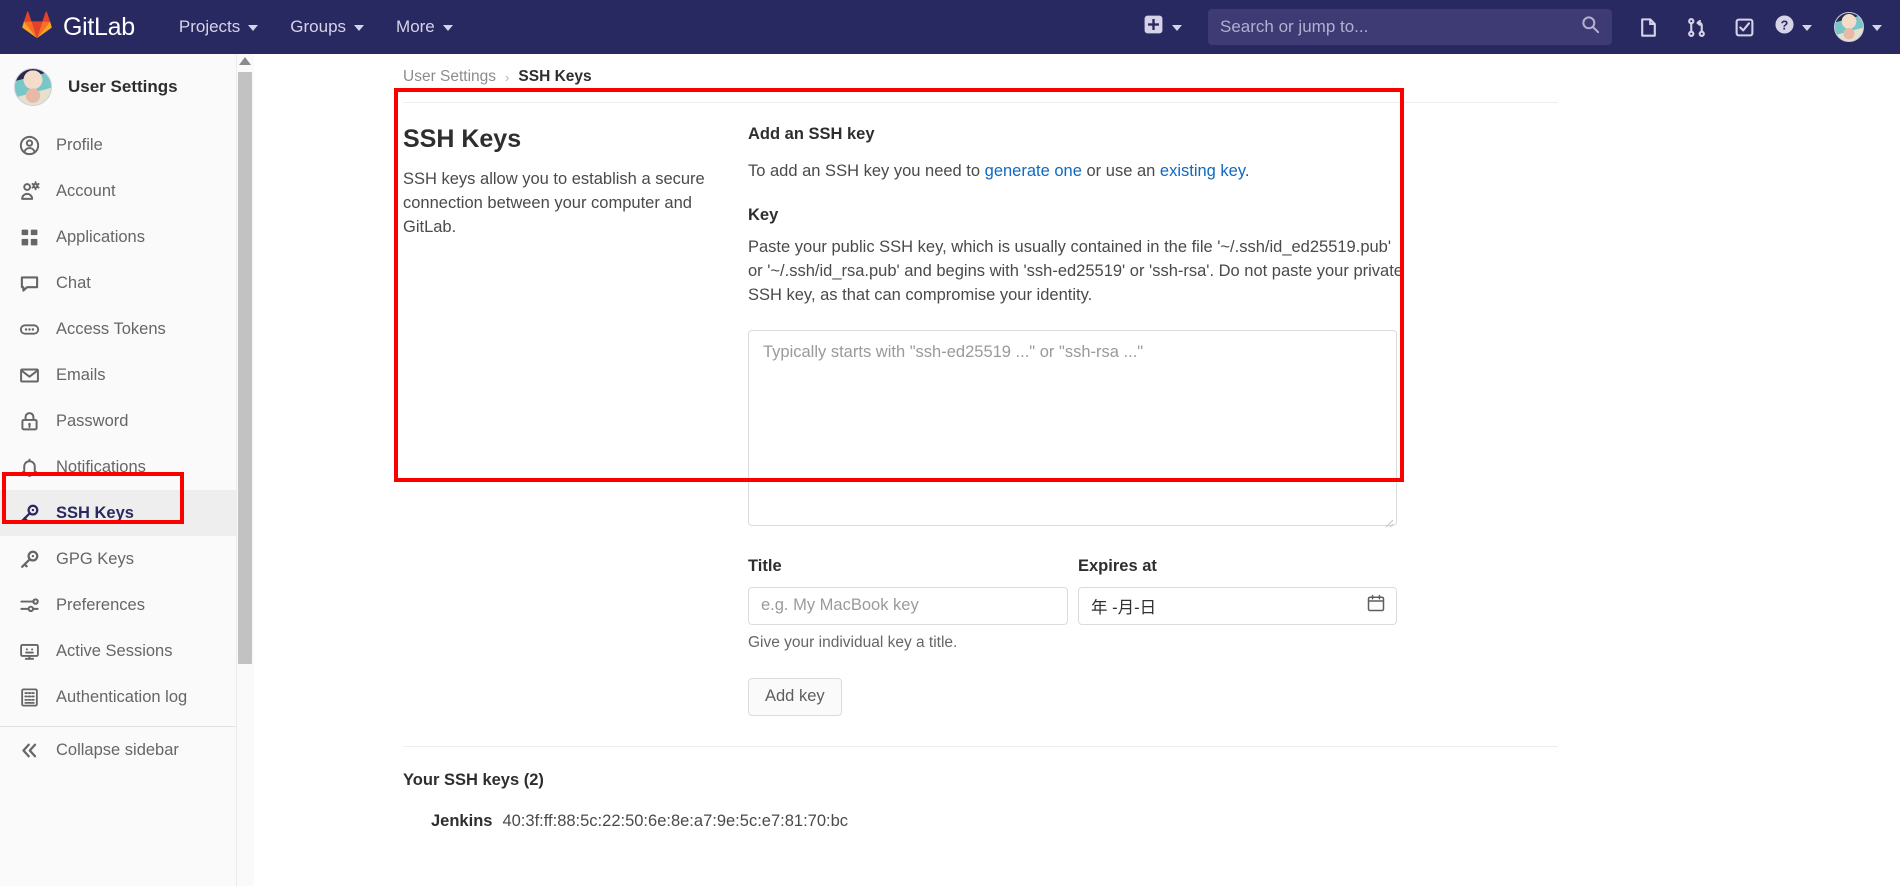 The image size is (1900, 886). I want to click on title-field-helper: Give your individual key a title., so click(853, 642).